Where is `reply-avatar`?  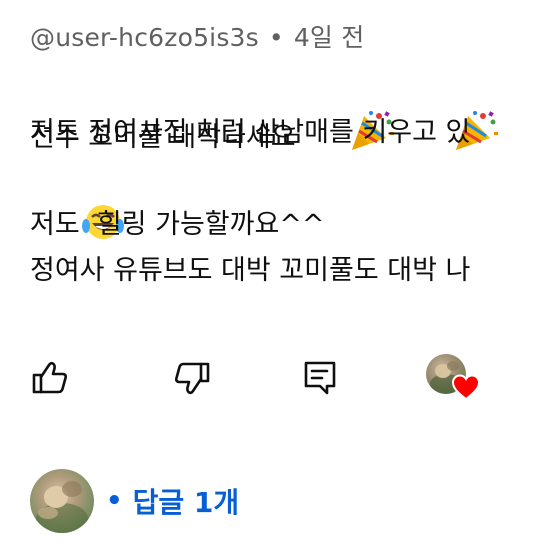
reply-avatar is located at coordinates (62, 501).